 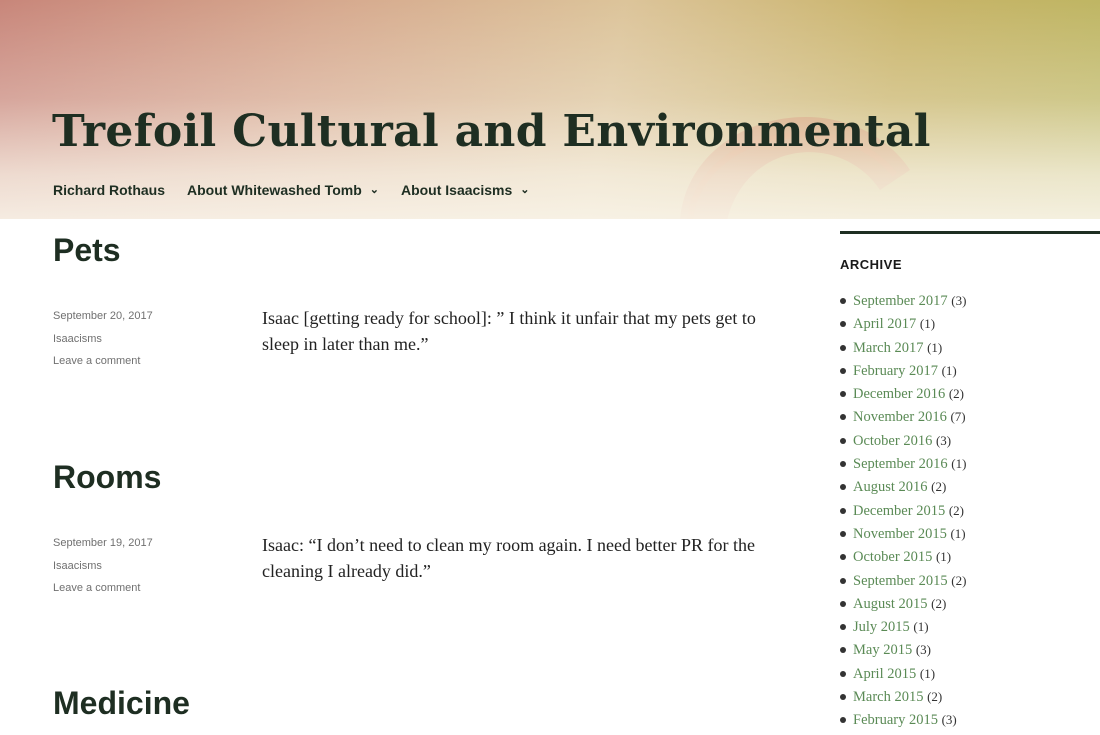 What do you see at coordinates (895, 720) in the screenshot?
I see `archive-month-link: February 2015` at bounding box center [895, 720].